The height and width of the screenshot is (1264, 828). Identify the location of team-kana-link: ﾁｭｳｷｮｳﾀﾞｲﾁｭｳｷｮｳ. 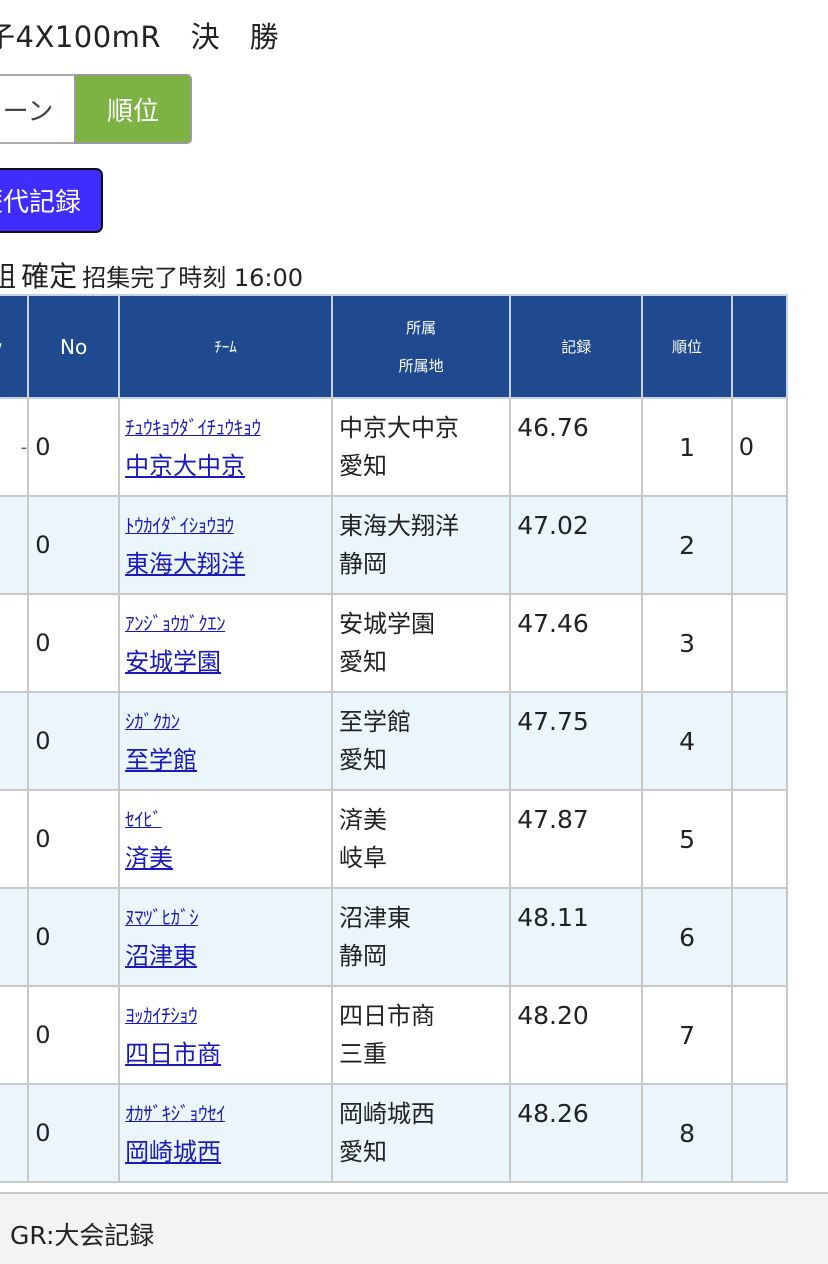
(228, 428).